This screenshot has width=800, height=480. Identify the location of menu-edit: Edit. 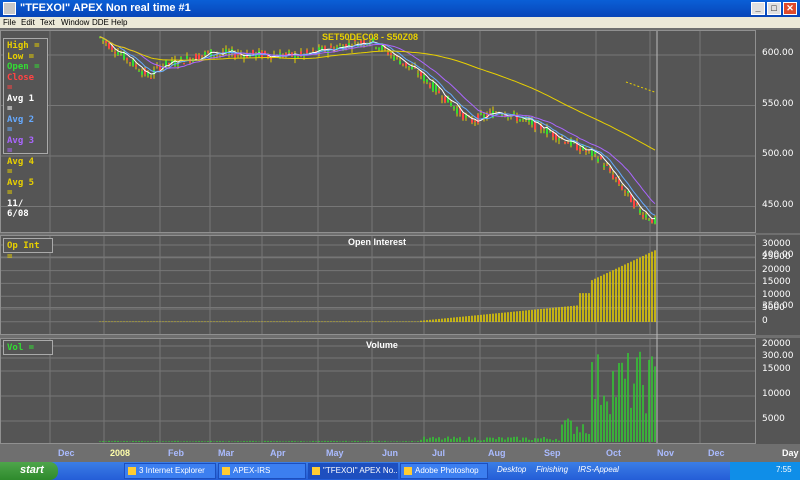
(28, 22).